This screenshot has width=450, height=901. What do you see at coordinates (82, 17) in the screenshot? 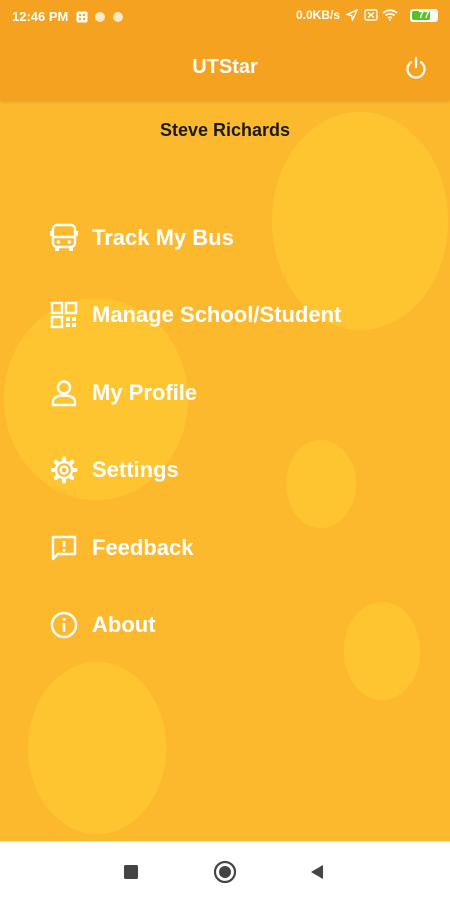
I see `notification-app-icon` at bounding box center [82, 17].